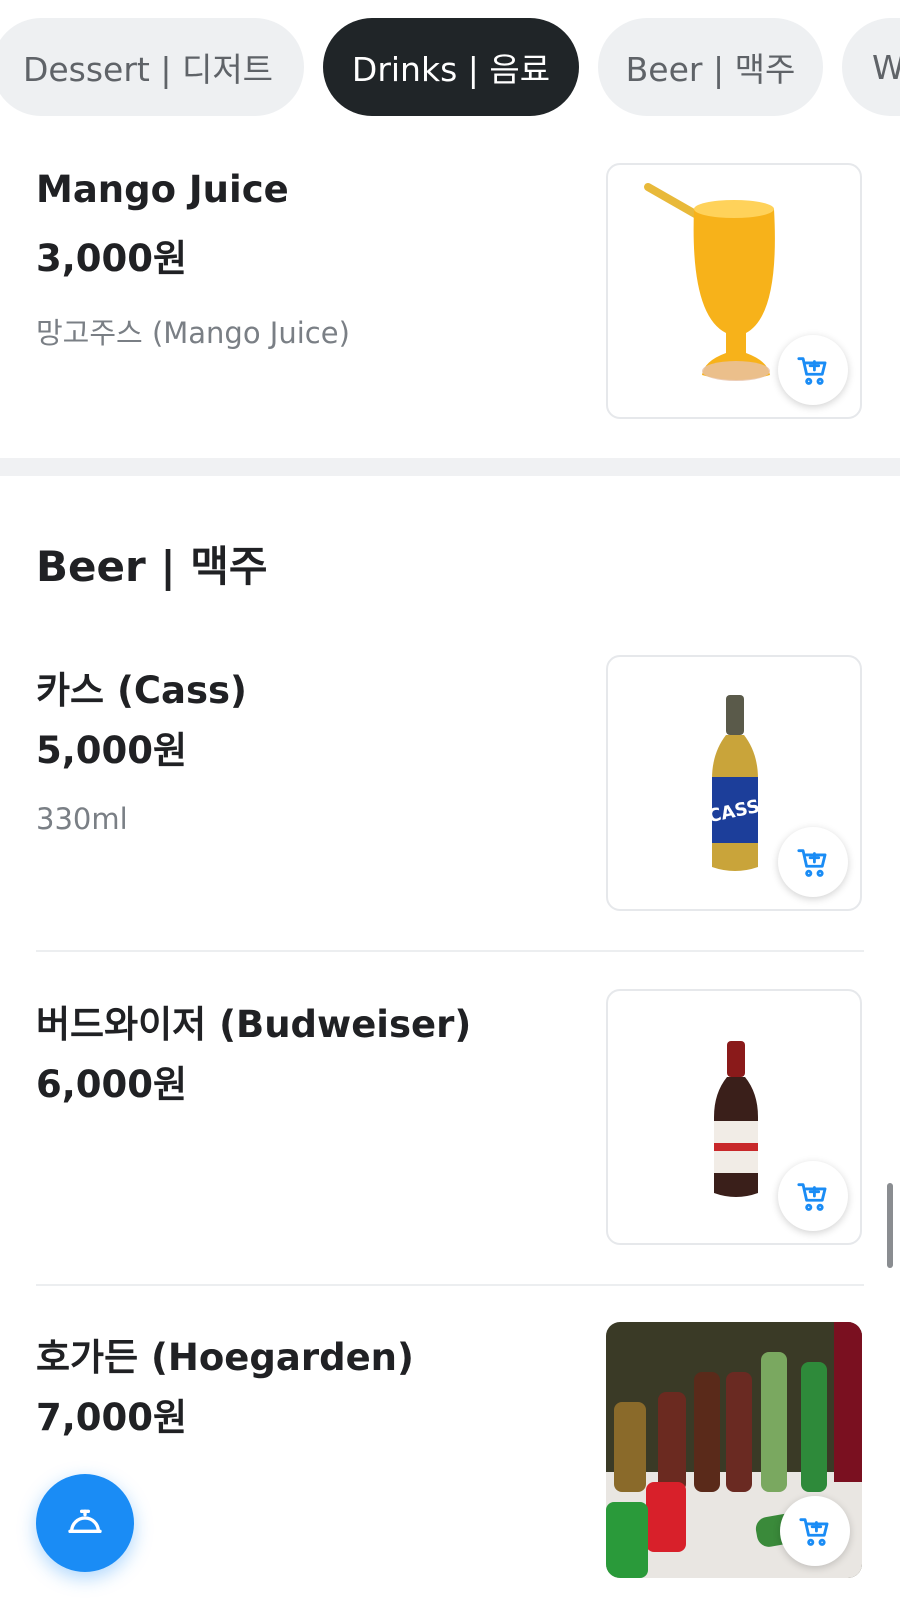  Describe the element at coordinates (890, 1225) in the screenshot. I see `scrollbar` at that location.